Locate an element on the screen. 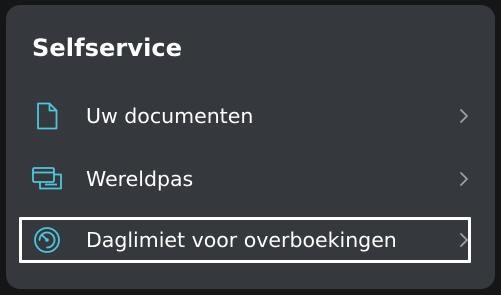 The height and width of the screenshot is (295, 501). menu-item-documents: Uw documenten is located at coordinates (245, 116).